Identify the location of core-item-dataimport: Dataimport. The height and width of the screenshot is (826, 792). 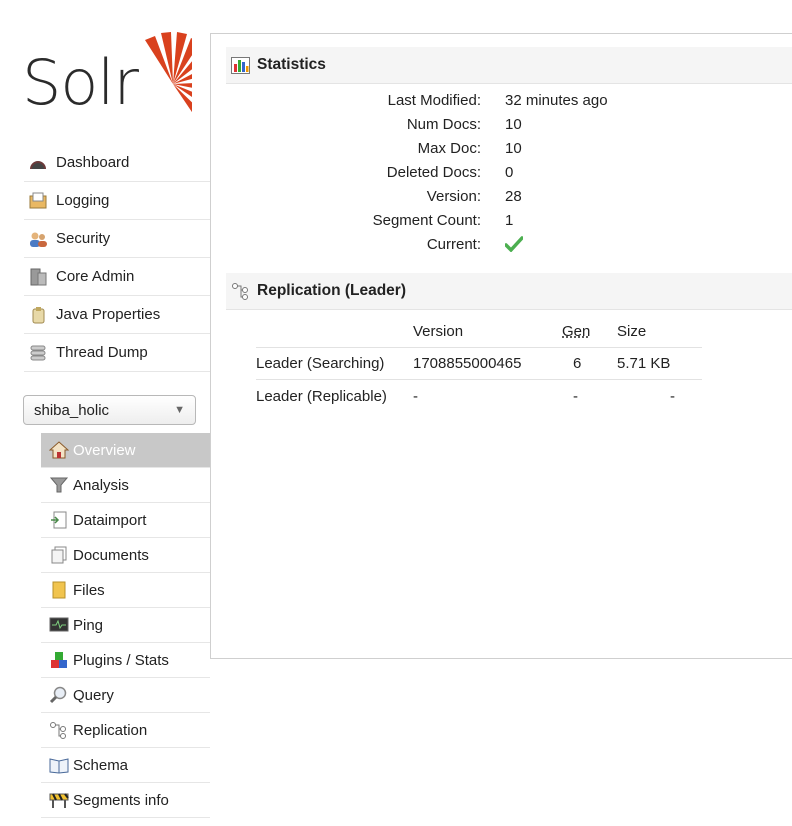
(125, 520).